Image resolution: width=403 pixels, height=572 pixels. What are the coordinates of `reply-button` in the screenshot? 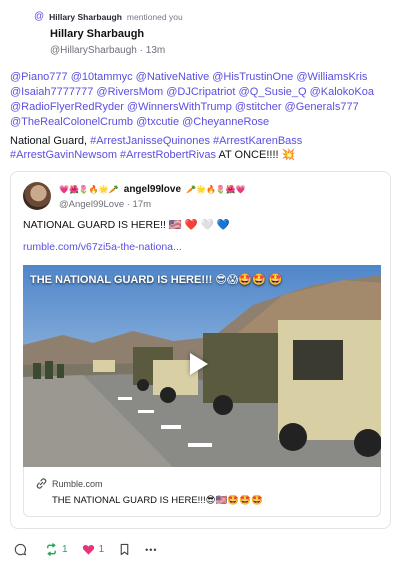 It's located at (22, 549).